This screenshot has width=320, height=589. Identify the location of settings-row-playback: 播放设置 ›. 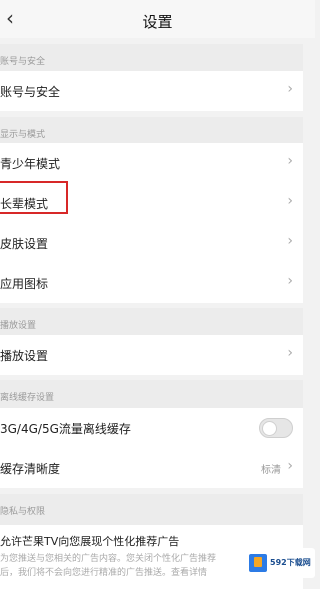
(151, 355).